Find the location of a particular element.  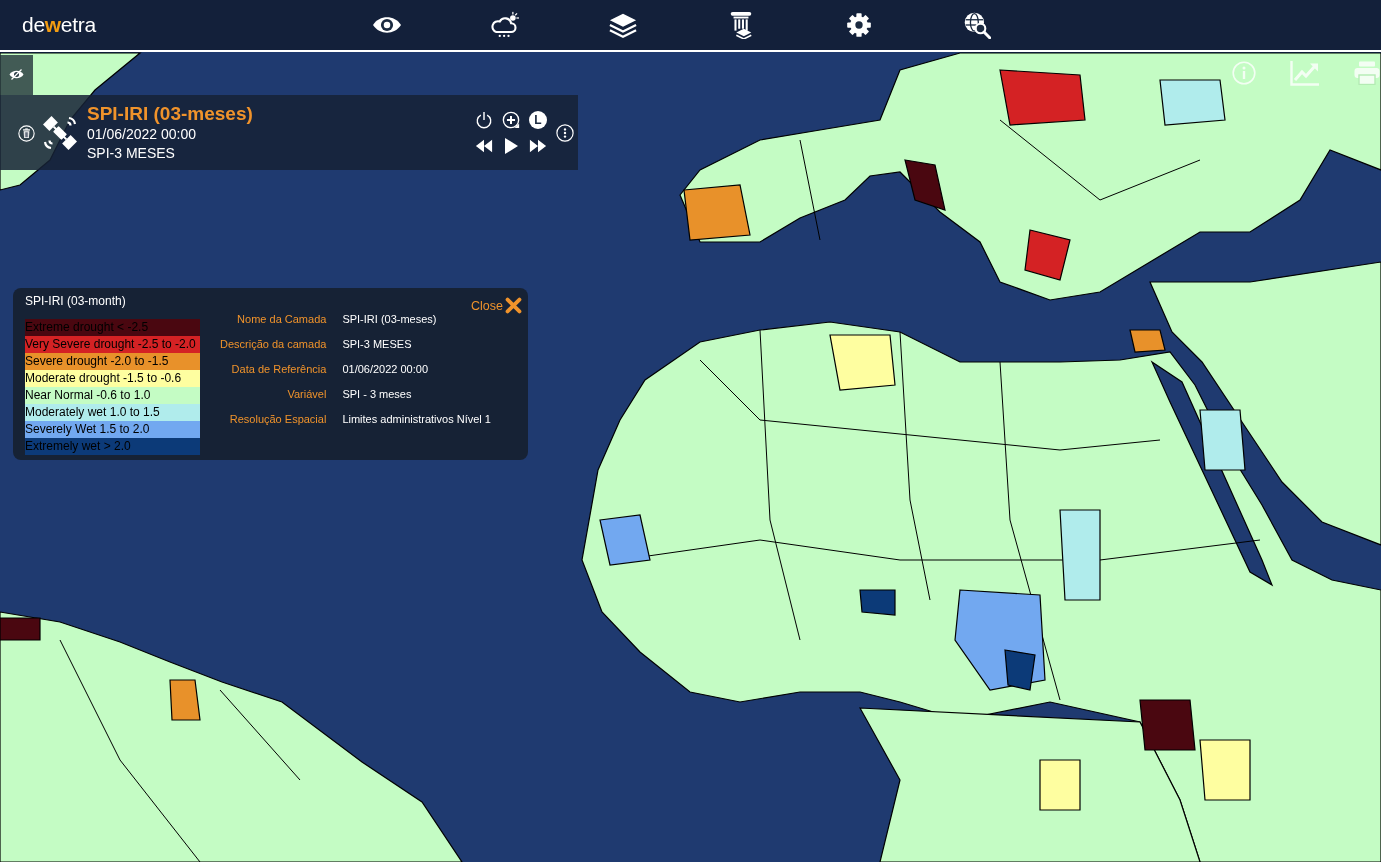

more-icon is located at coordinates (565, 132).